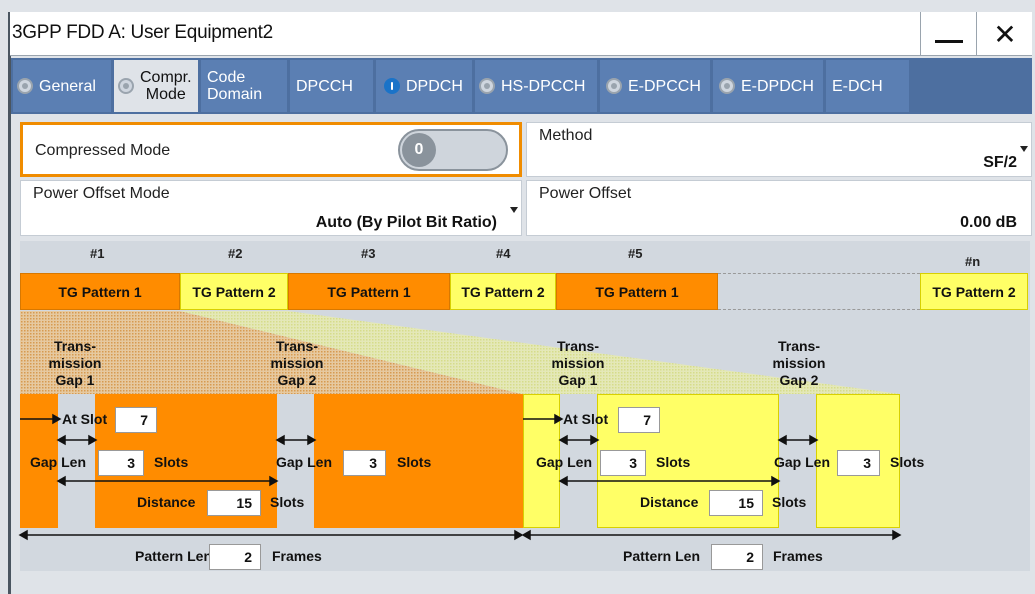  Describe the element at coordinates (234, 503) in the screenshot. I see `p1-distance-input: 15` at that location.